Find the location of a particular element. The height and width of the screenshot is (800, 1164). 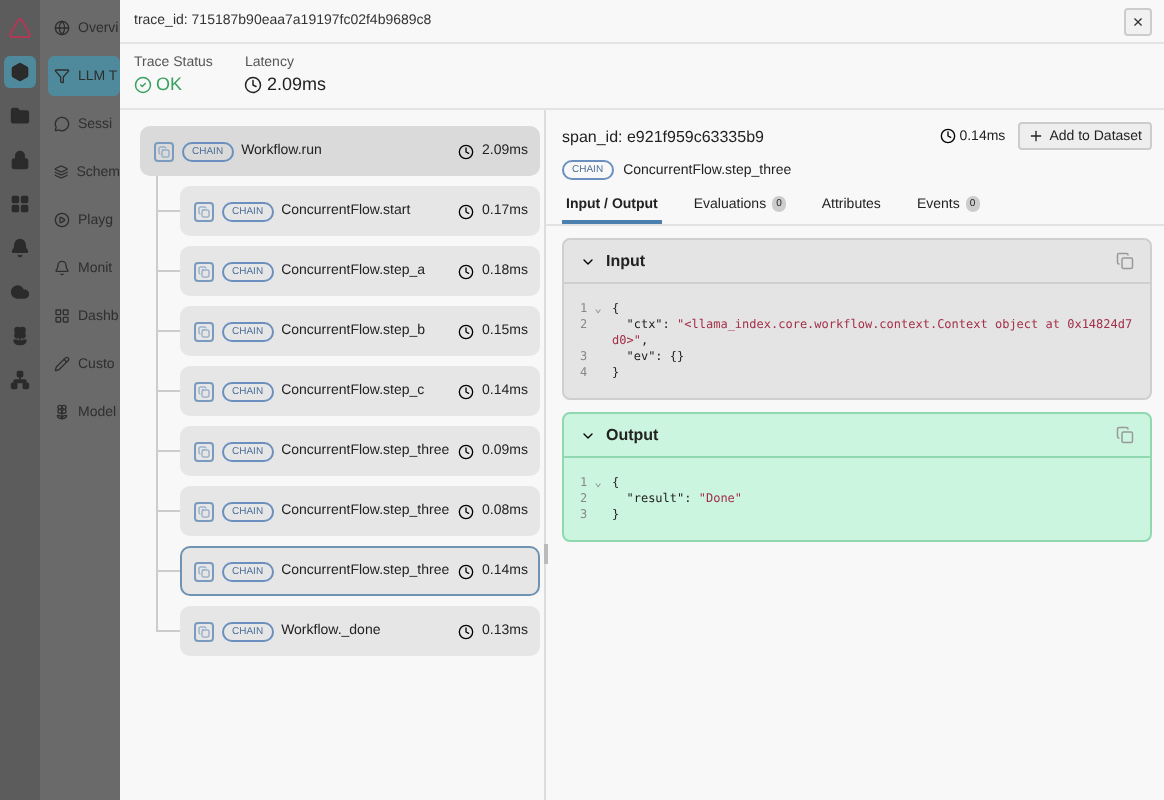

network-icon is located at coordinates (20, 380).